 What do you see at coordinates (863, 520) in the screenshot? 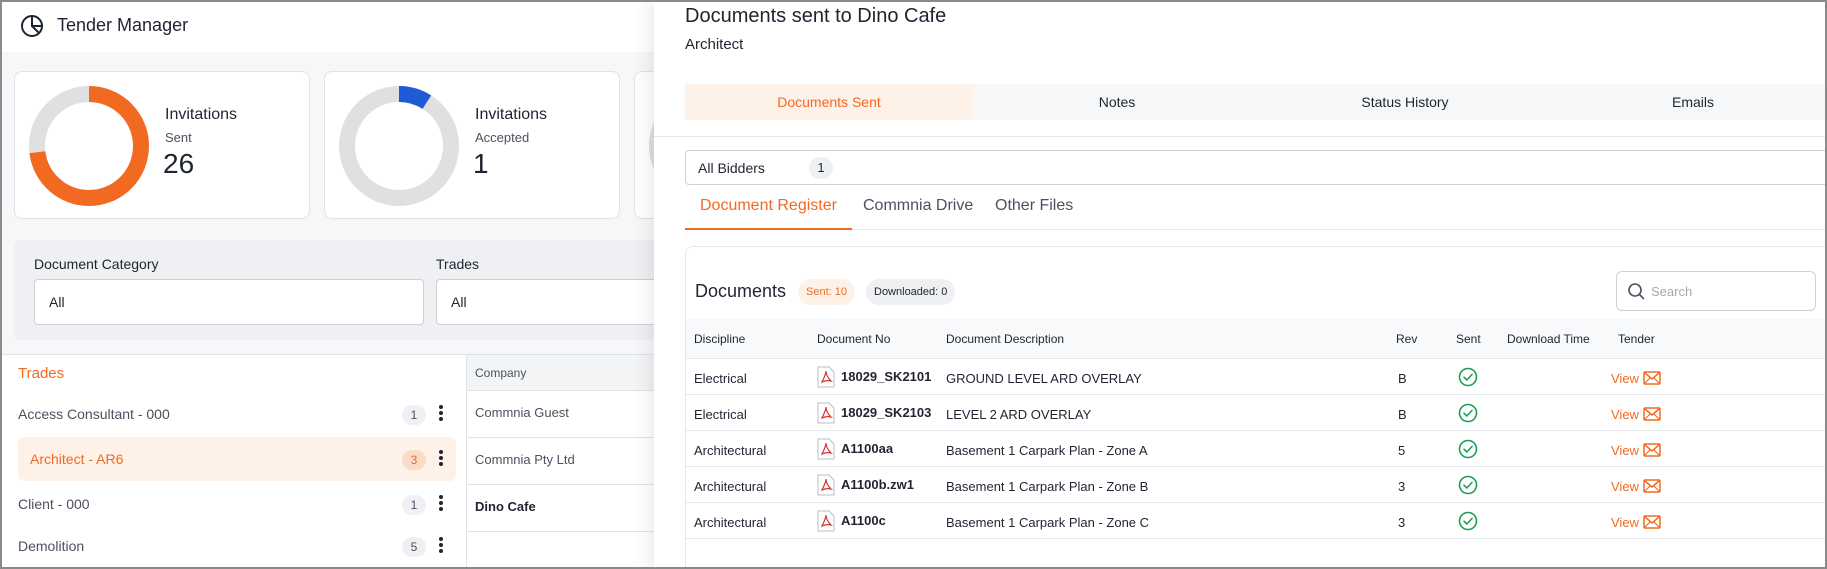
I see `cell-document-no: A1100c` at bounding box center [863, 520].